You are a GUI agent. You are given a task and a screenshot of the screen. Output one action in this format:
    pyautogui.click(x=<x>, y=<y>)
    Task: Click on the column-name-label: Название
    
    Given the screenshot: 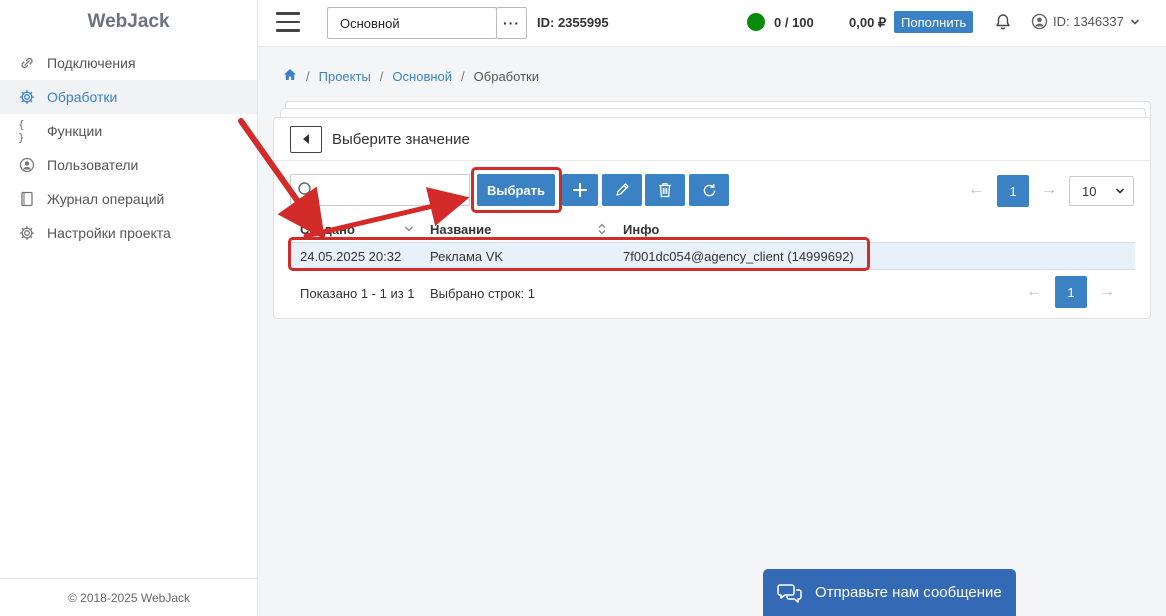 What is the action you would take?
    pyautogui.click(x=461, y=229)
    